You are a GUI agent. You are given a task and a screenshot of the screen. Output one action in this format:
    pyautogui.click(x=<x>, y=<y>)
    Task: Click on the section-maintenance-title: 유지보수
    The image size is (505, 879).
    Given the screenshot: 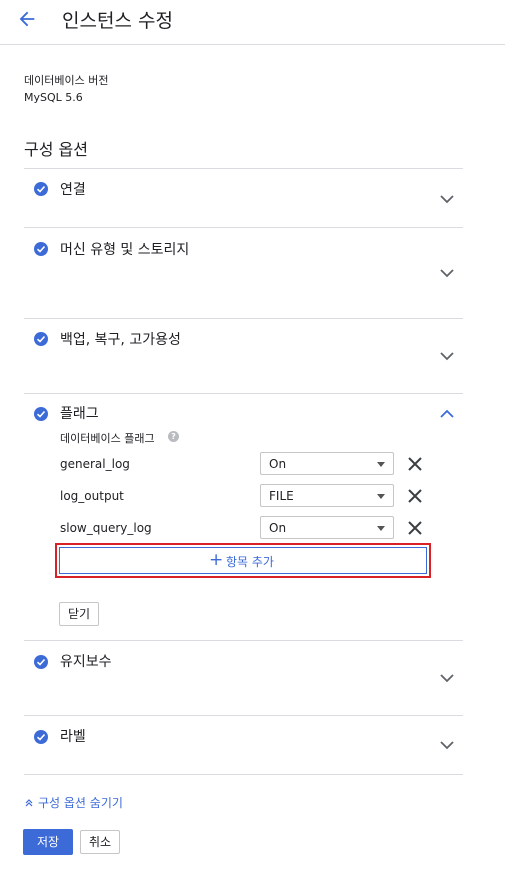 What is the action you would take?
    pyautogui.click(x=86, y=661)
    